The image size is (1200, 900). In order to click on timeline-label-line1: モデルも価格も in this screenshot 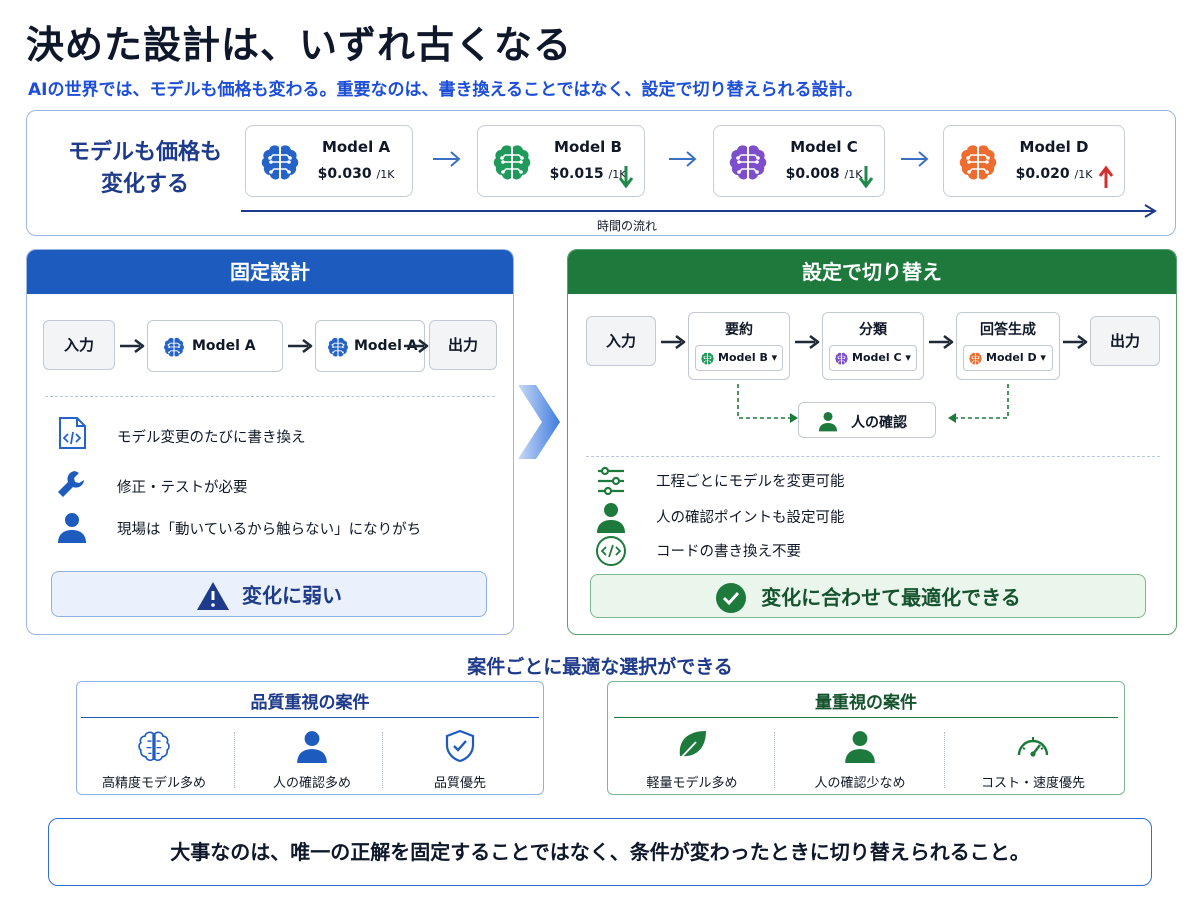, I will do `click(144, 152)`.